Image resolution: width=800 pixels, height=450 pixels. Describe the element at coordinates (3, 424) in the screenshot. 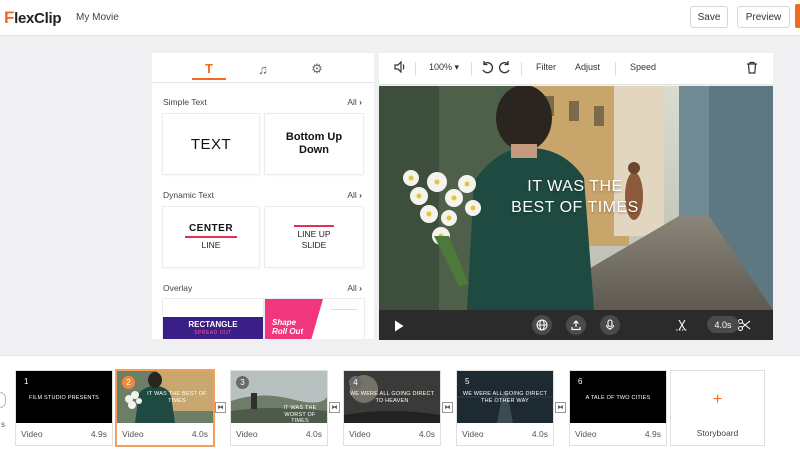

I see `left-edge-label: s` at that location.